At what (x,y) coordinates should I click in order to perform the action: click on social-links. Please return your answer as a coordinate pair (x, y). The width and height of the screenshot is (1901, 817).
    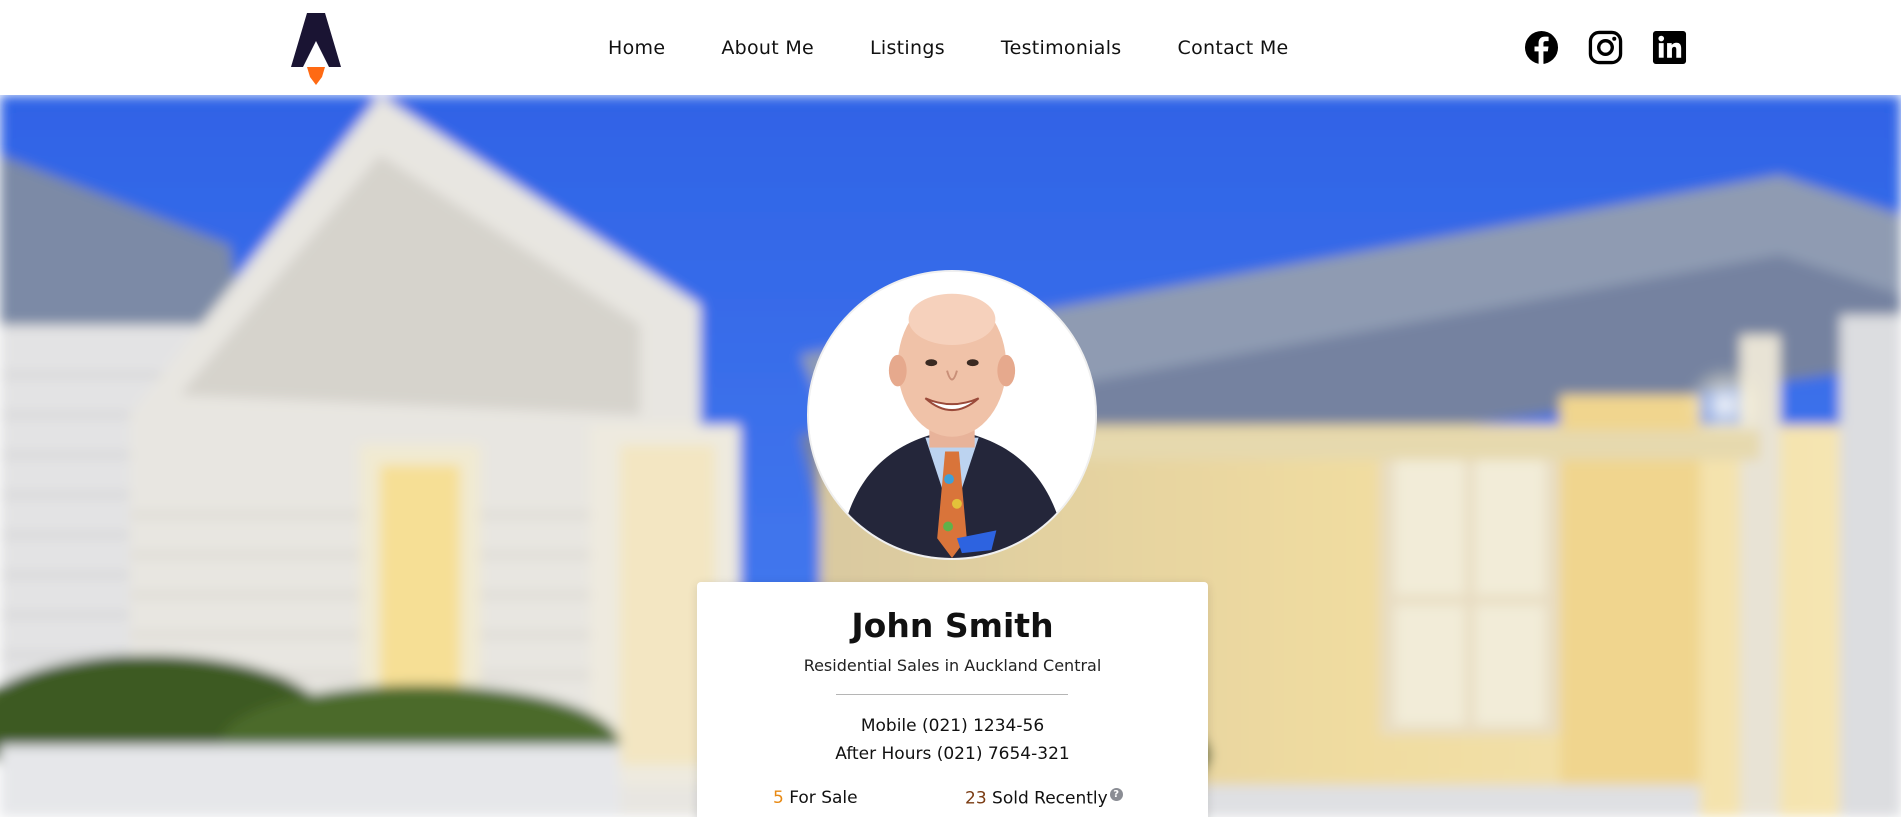
    Looking at the image, I should click on (1605, 47).